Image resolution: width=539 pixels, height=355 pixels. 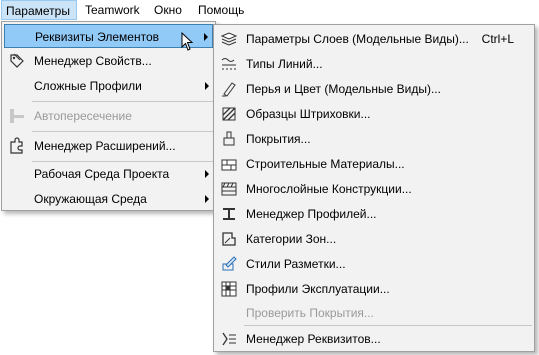 What do you see at coordinates (229, 289) in the screenshot?
I see `operation-profiles-icon` at bounding box center [229, 289].